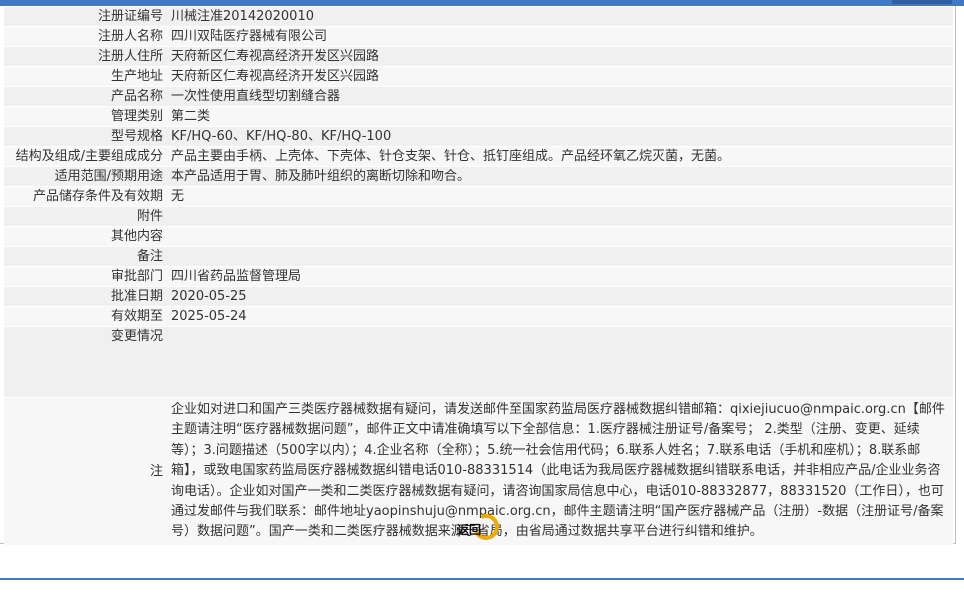 This screenshot has height=602, width=964. I want to click on change-history-row: 变更情况, so click(478, 362).